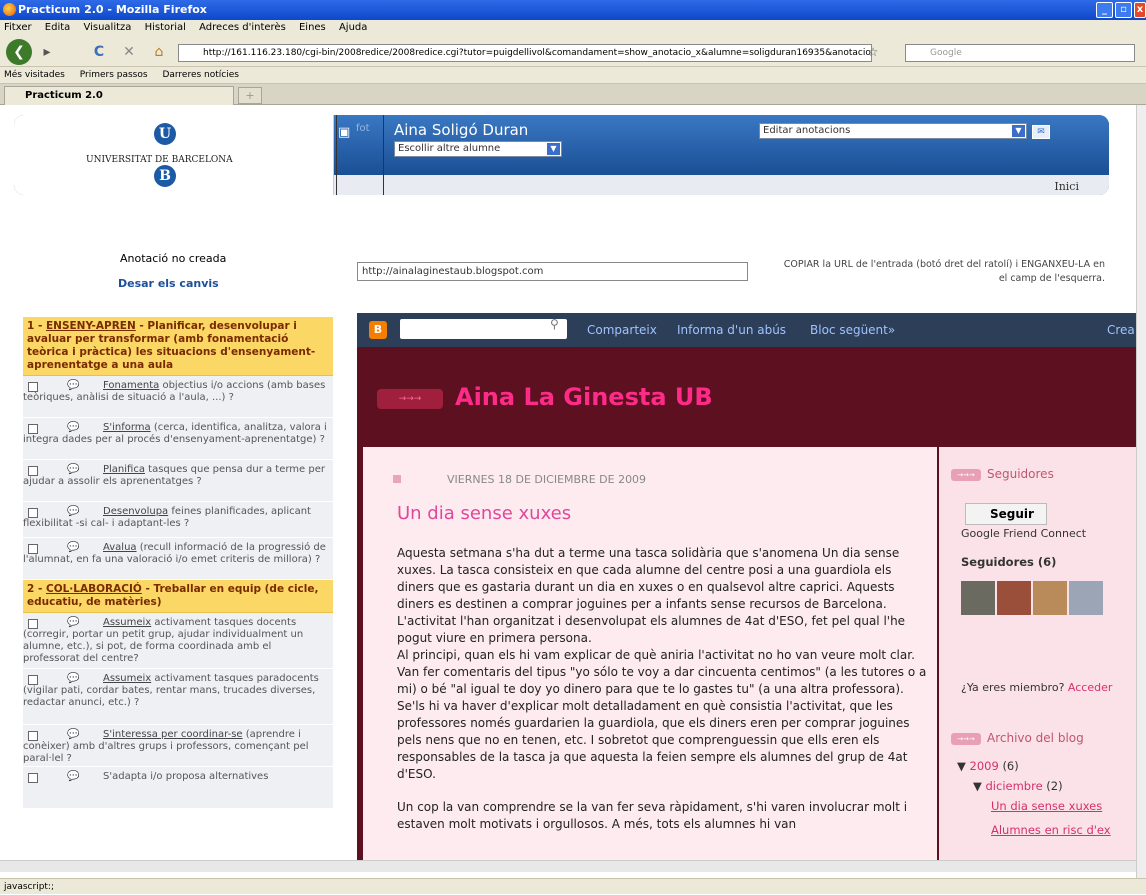 This screenshot has width=1146, height=895. I want to click on sign-in-link: Acceder, so click(1090, 687).